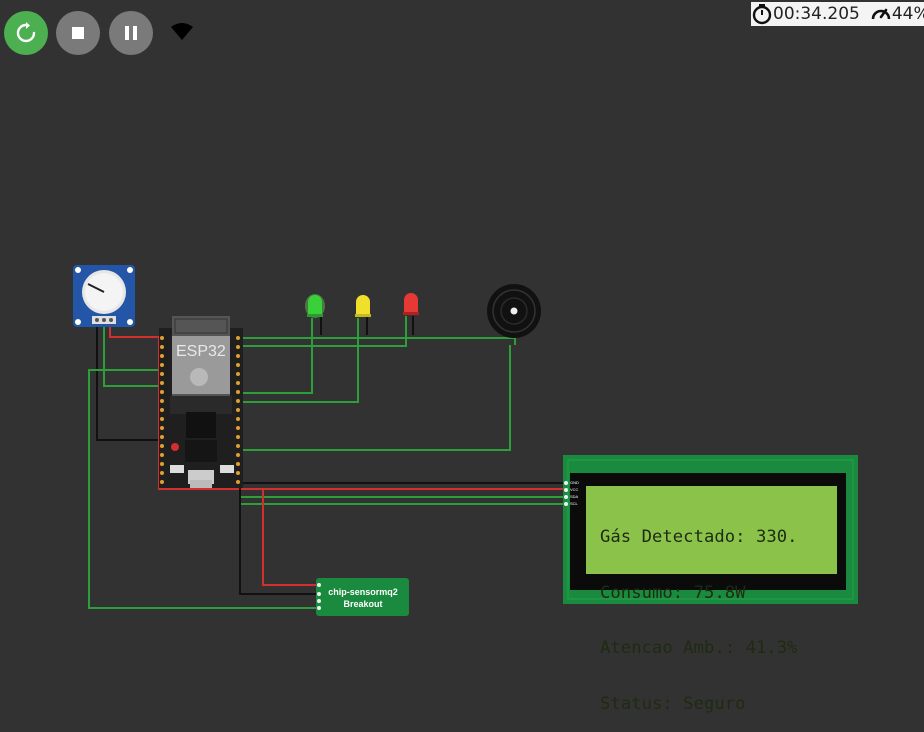 The height and width of the screenshot is (732, 924). Describe the element at coordinates (363, 592) in the screenshot. I see `sensor-chip-name: chip-sensormq2` at that location.